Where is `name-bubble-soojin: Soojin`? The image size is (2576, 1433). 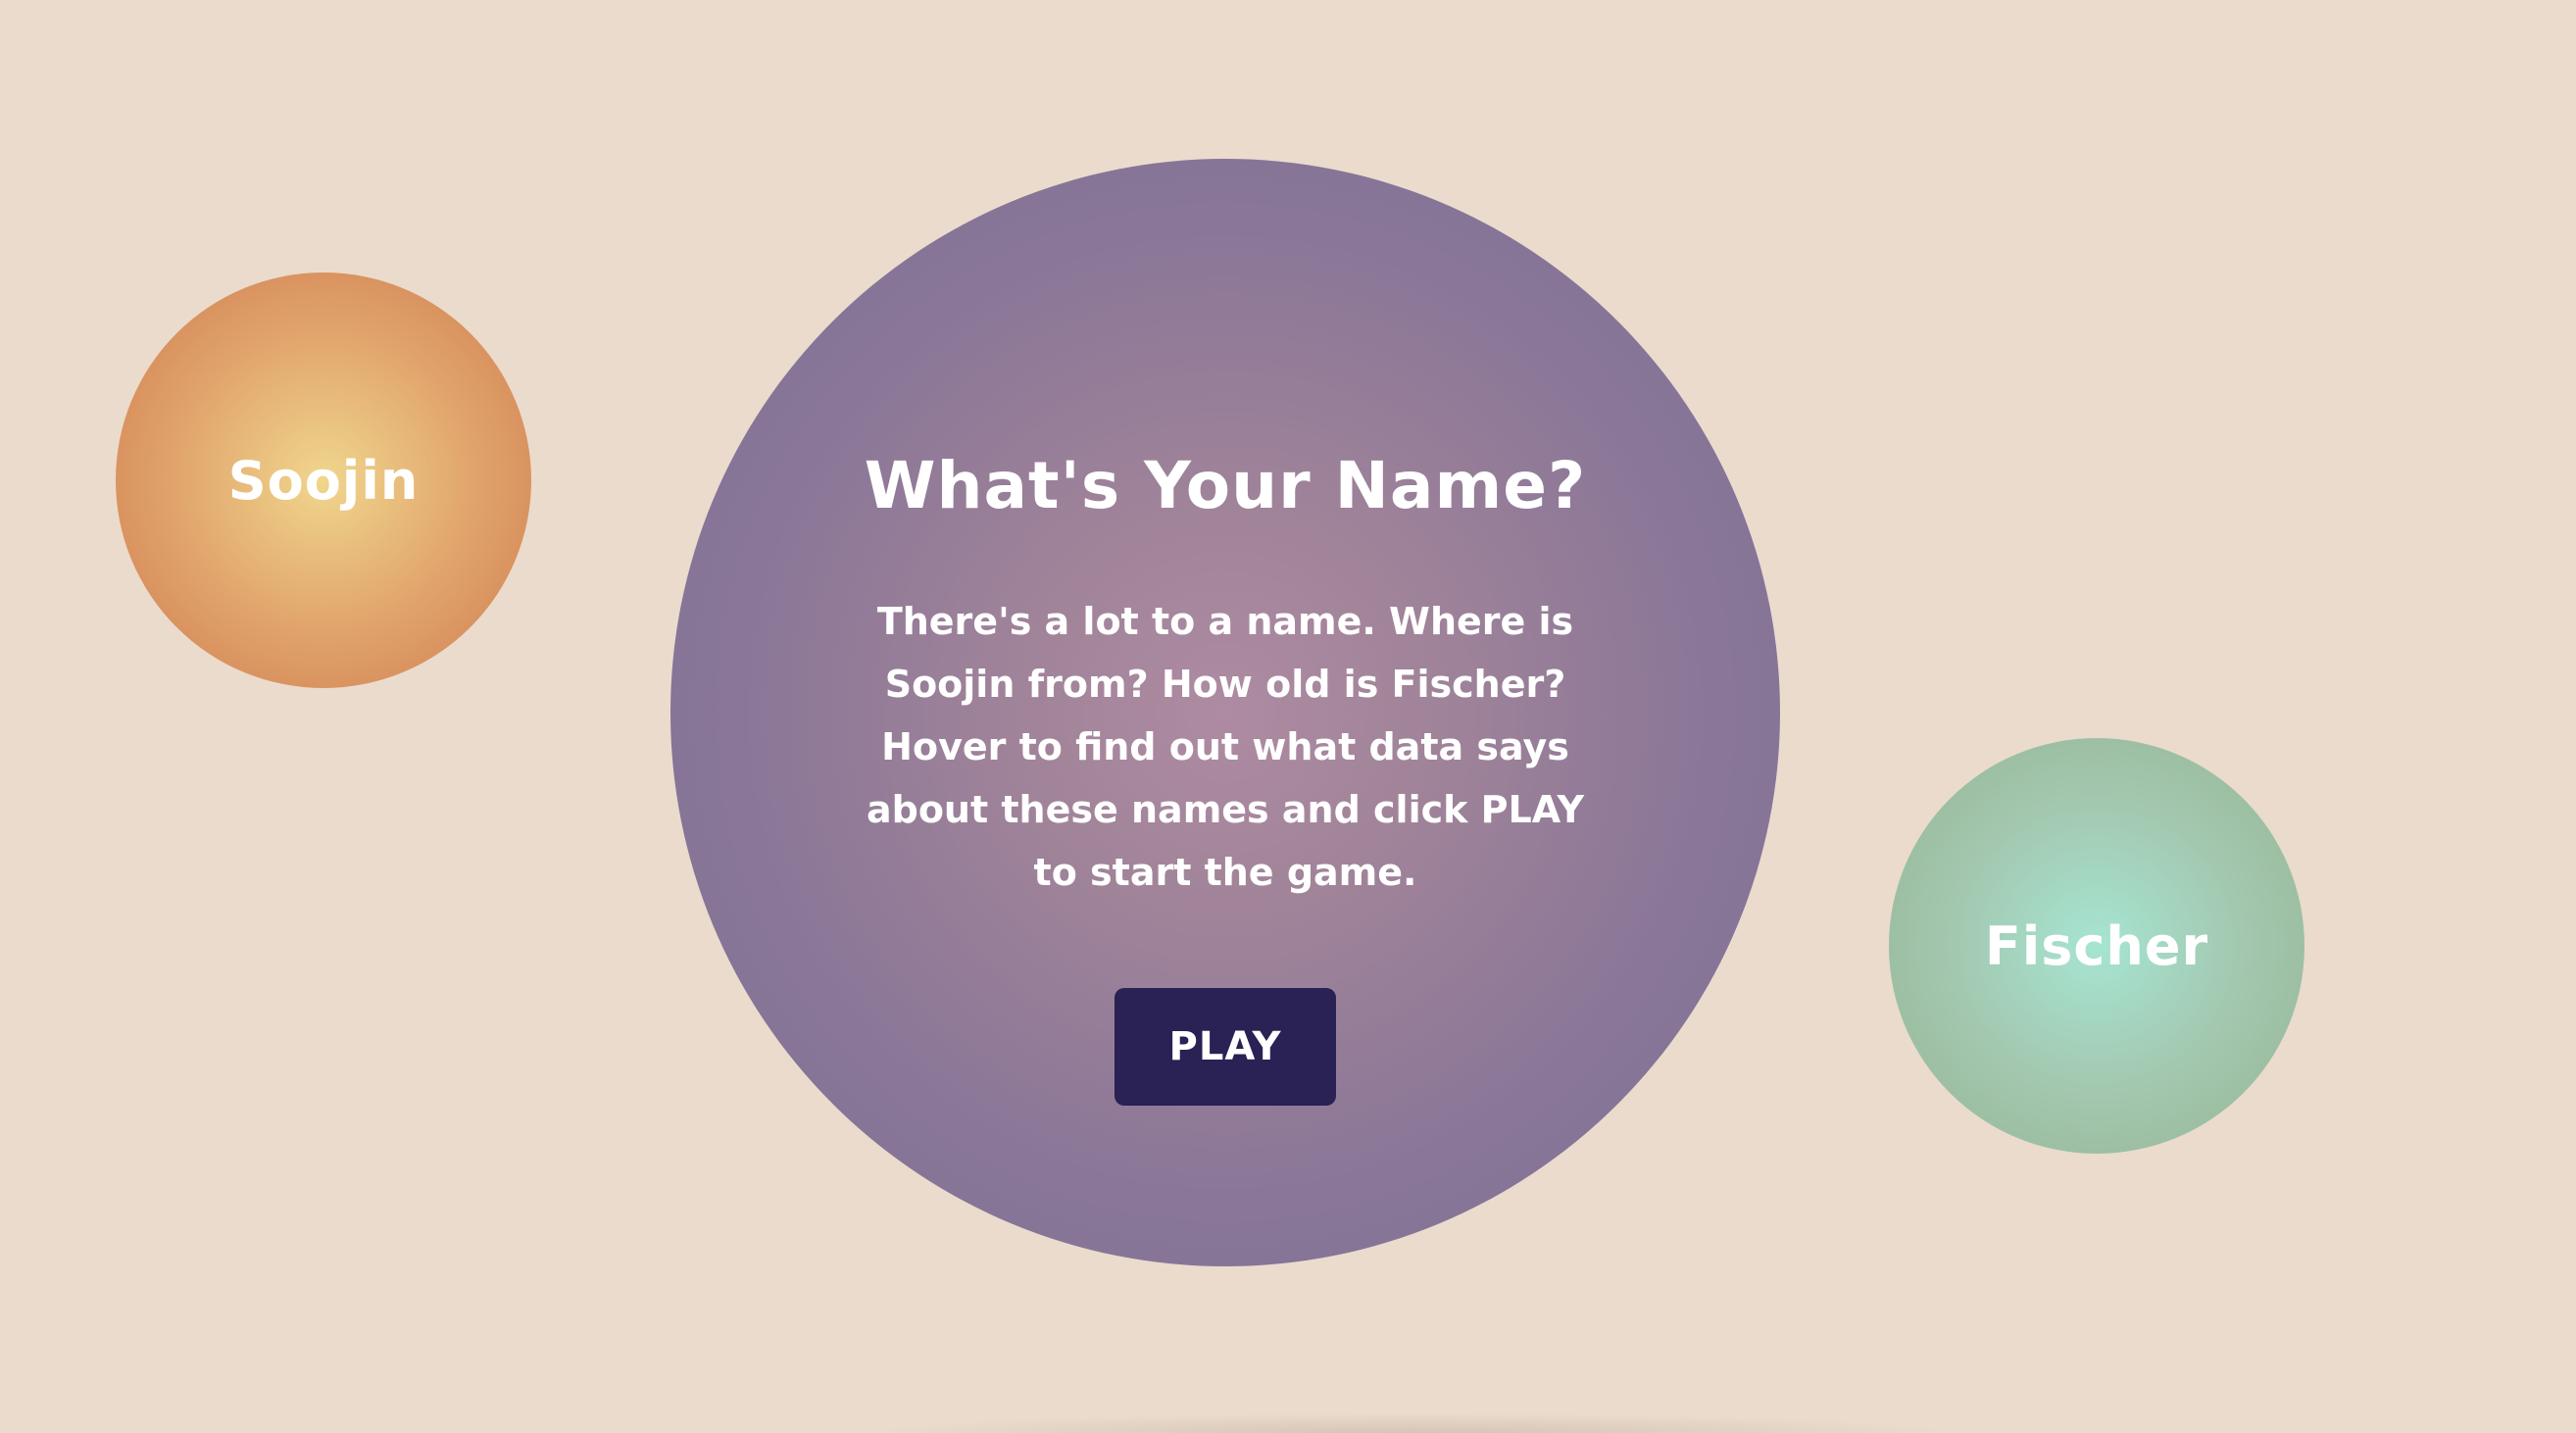 name-bubble-soojin: Soojin is located at coordinates (323, 480).